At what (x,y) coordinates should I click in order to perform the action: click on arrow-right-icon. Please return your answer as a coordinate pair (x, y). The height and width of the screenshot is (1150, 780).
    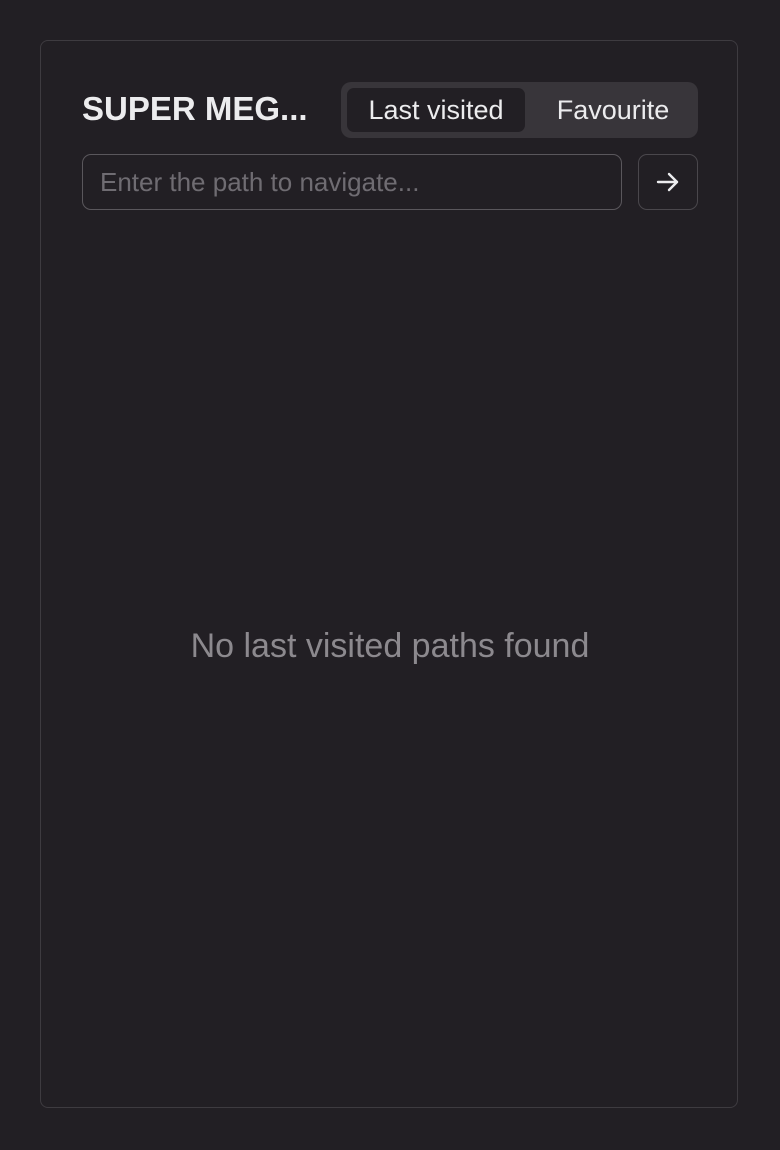
    Looking at the image, I should click on (667, 182).